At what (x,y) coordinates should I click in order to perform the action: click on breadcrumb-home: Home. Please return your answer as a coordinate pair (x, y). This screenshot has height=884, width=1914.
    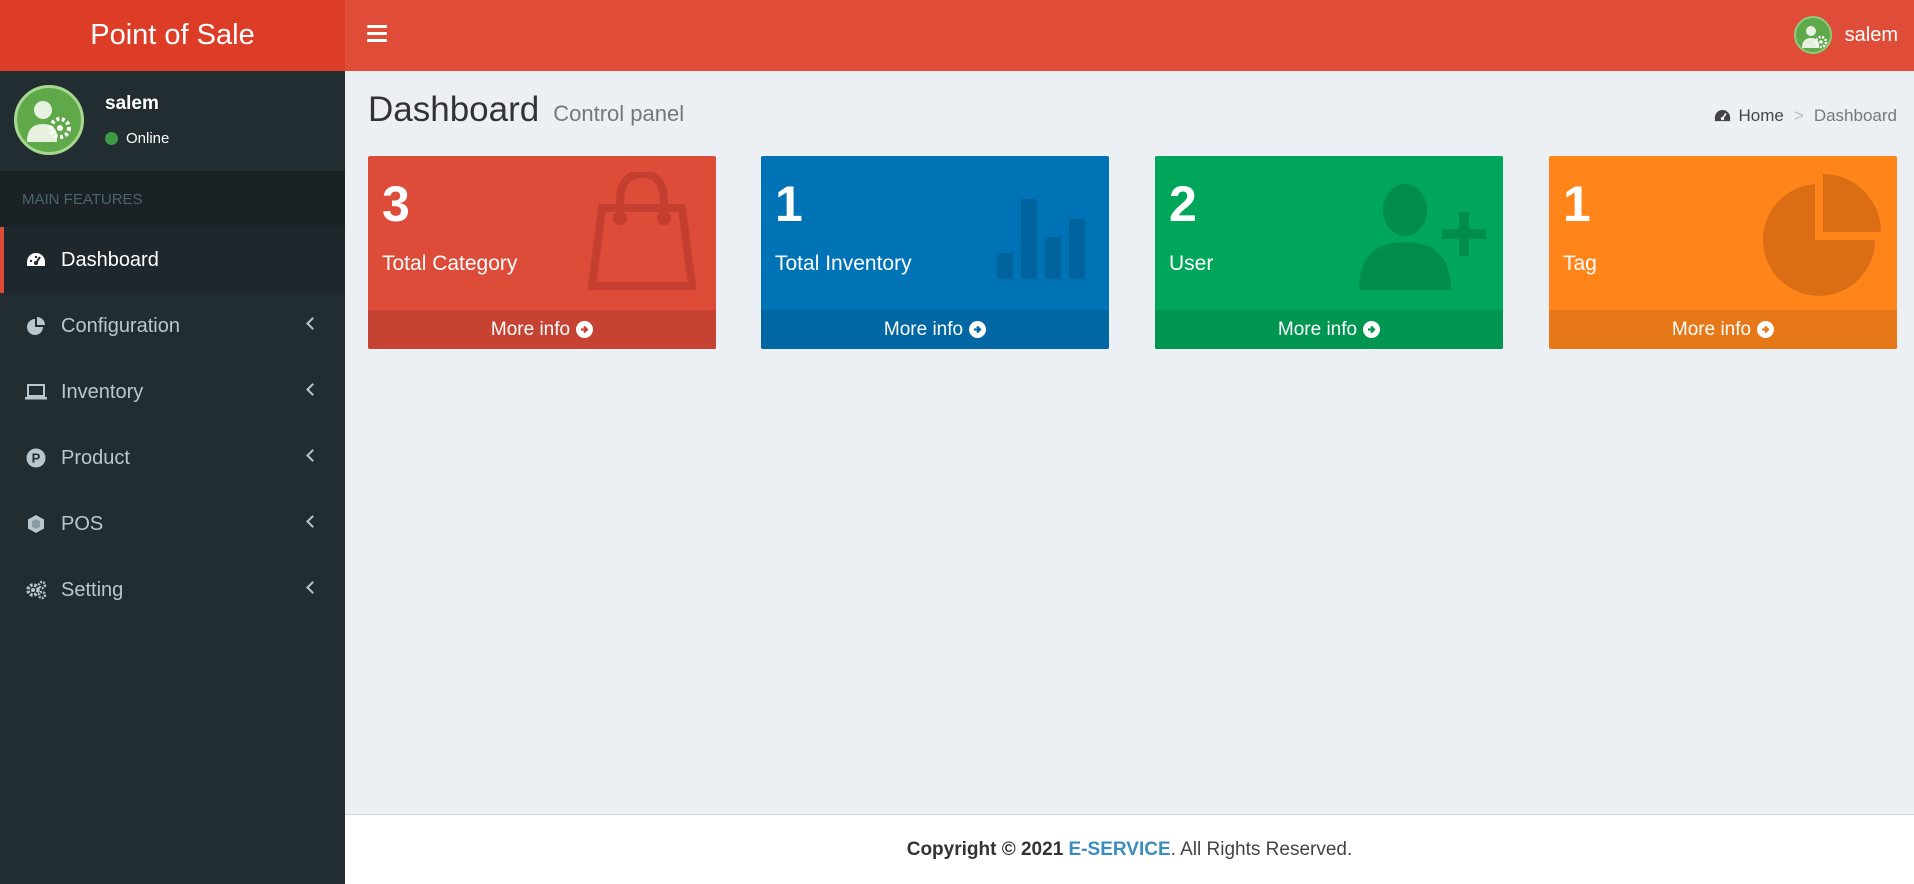
    Looking at the image, I should click on (1749, 116).